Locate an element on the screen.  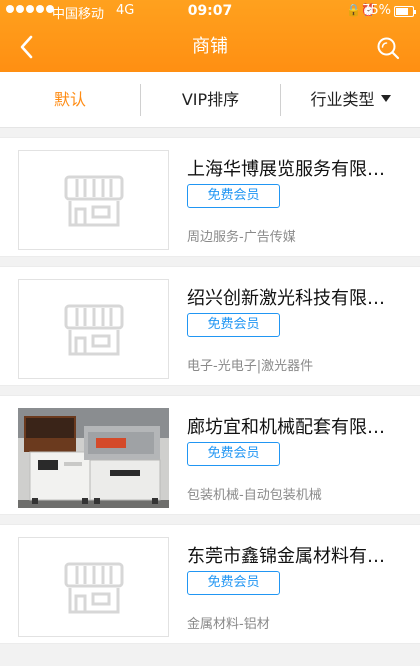
shop-category: 周边服务-广告传媒 is located at coordinates (241, 237).